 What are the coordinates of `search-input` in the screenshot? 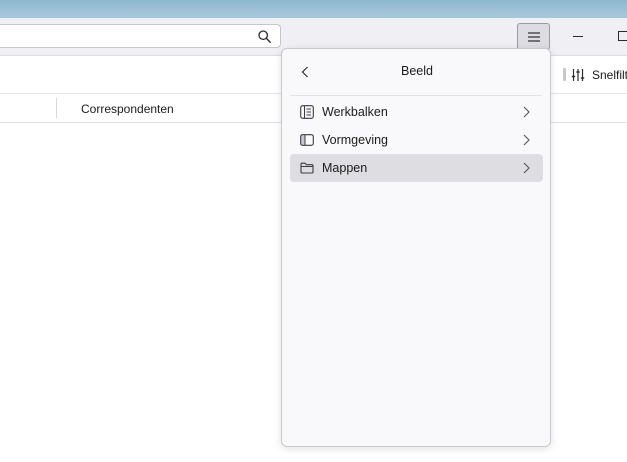 It's located at (123, 36).